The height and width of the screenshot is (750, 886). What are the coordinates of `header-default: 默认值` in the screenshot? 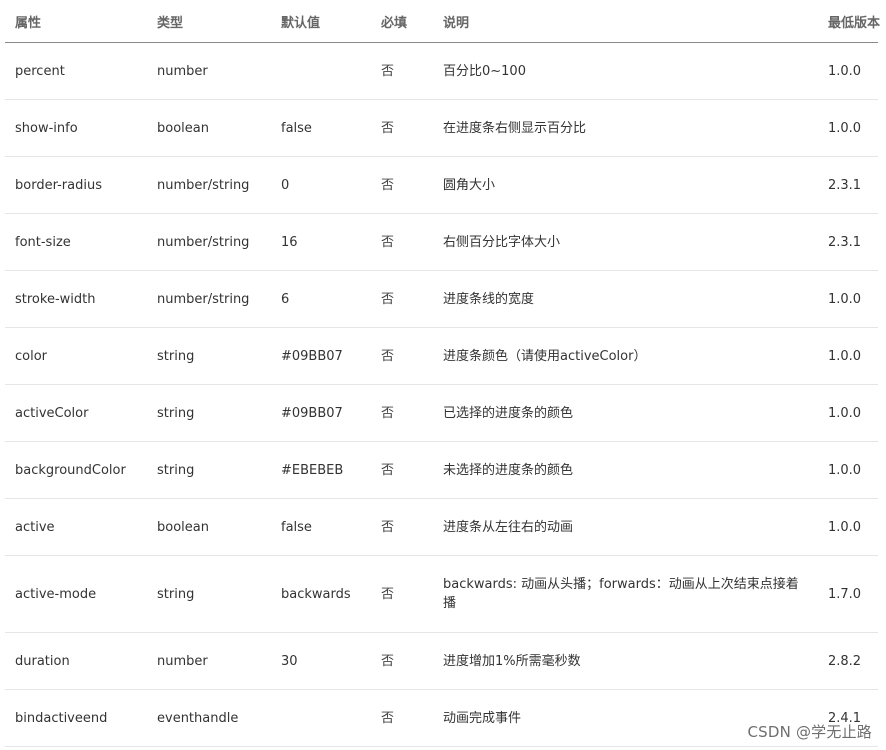 It's located at (321, 21).